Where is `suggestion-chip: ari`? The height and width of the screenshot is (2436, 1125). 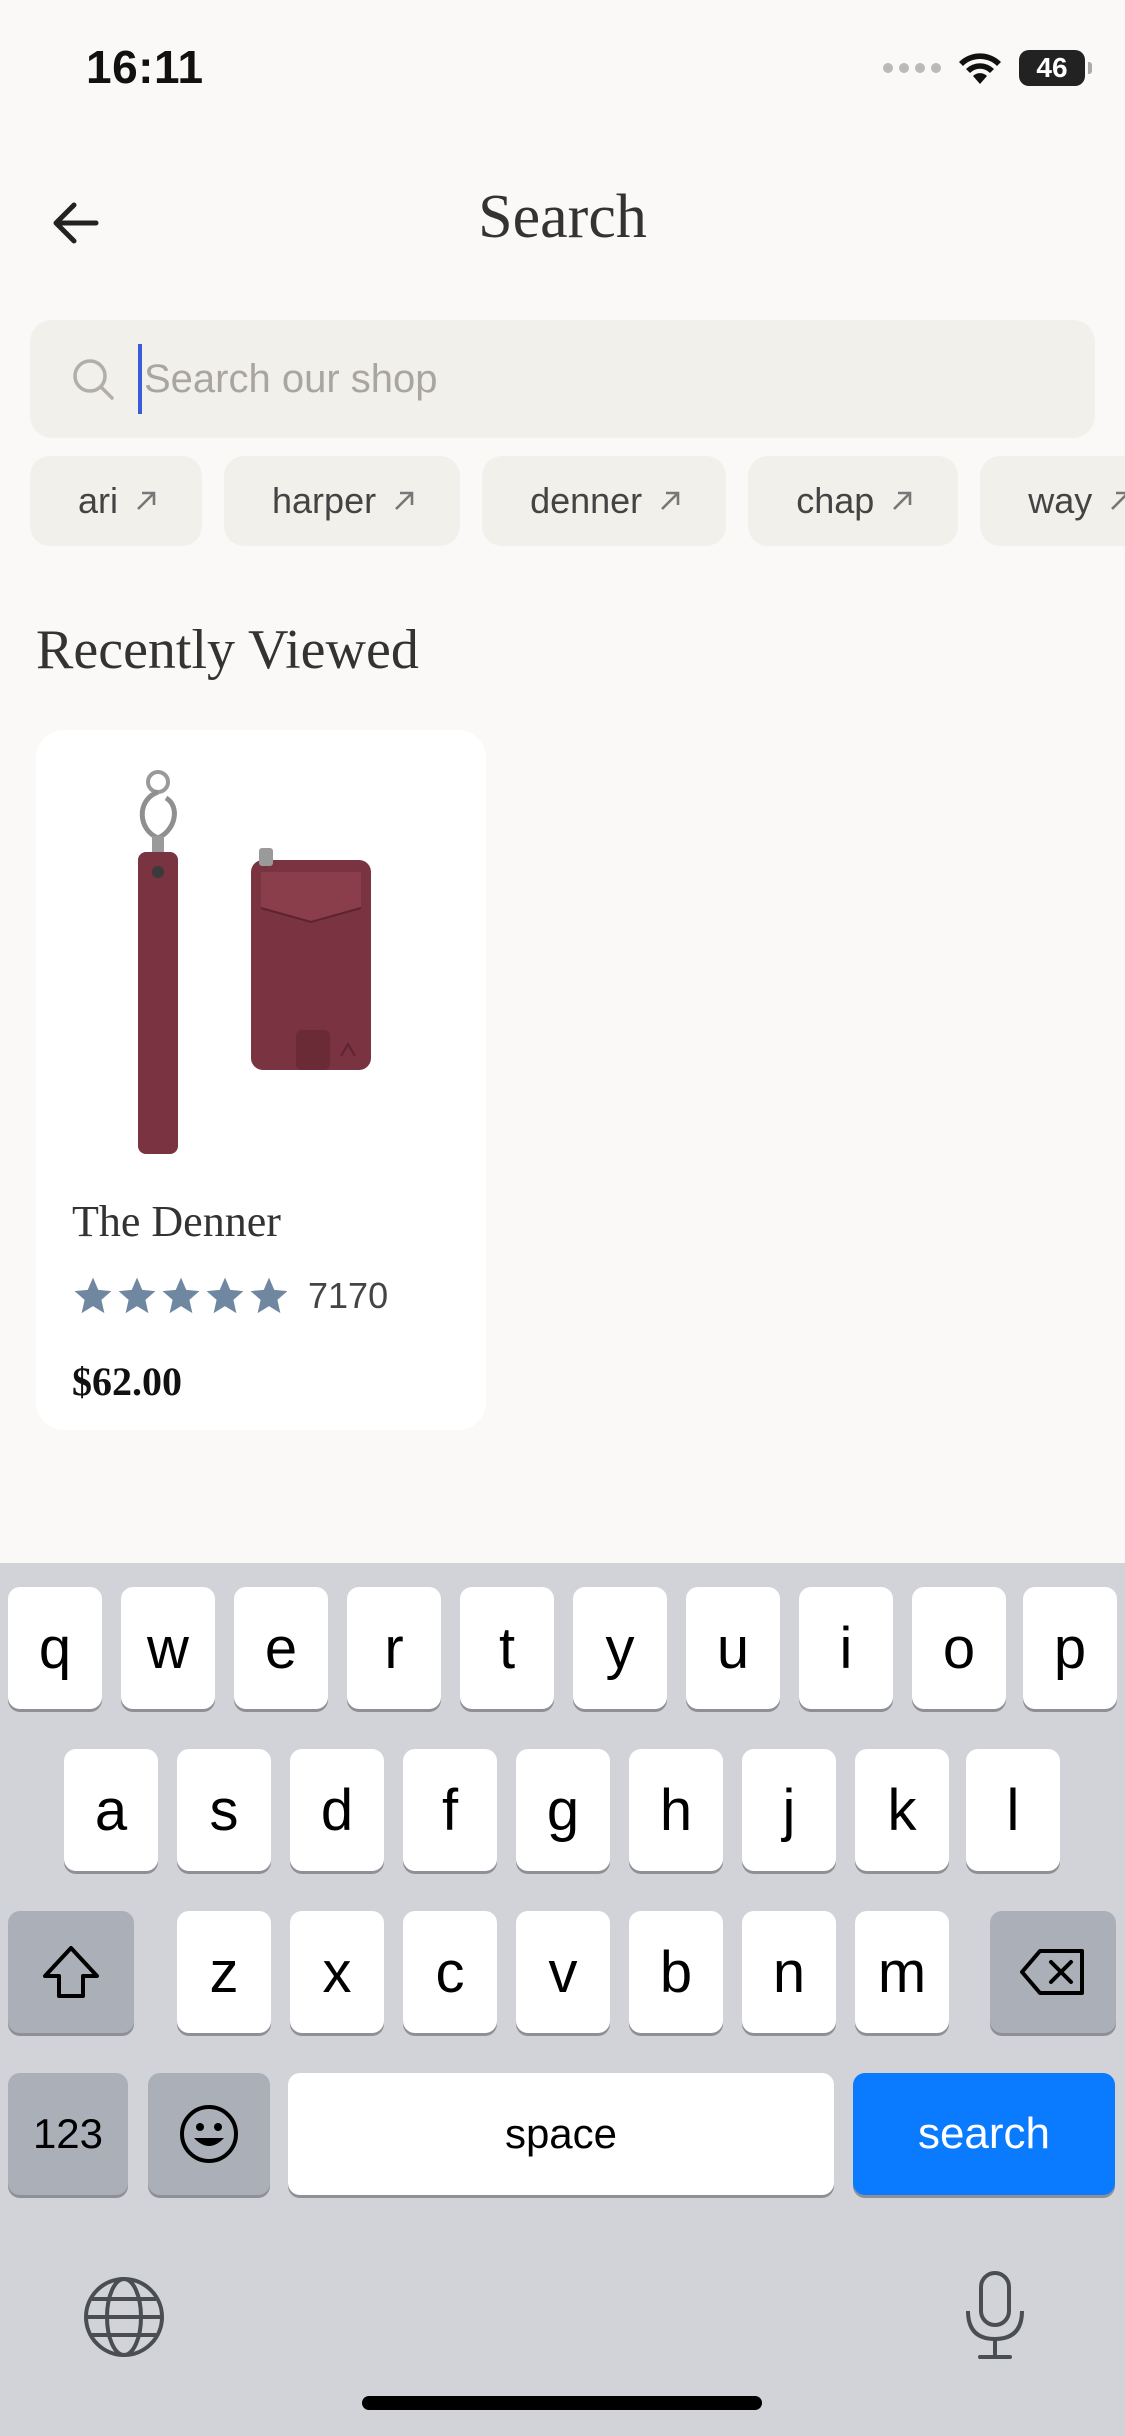 suggestion-chip: ari is located at coordinates (116, 501).